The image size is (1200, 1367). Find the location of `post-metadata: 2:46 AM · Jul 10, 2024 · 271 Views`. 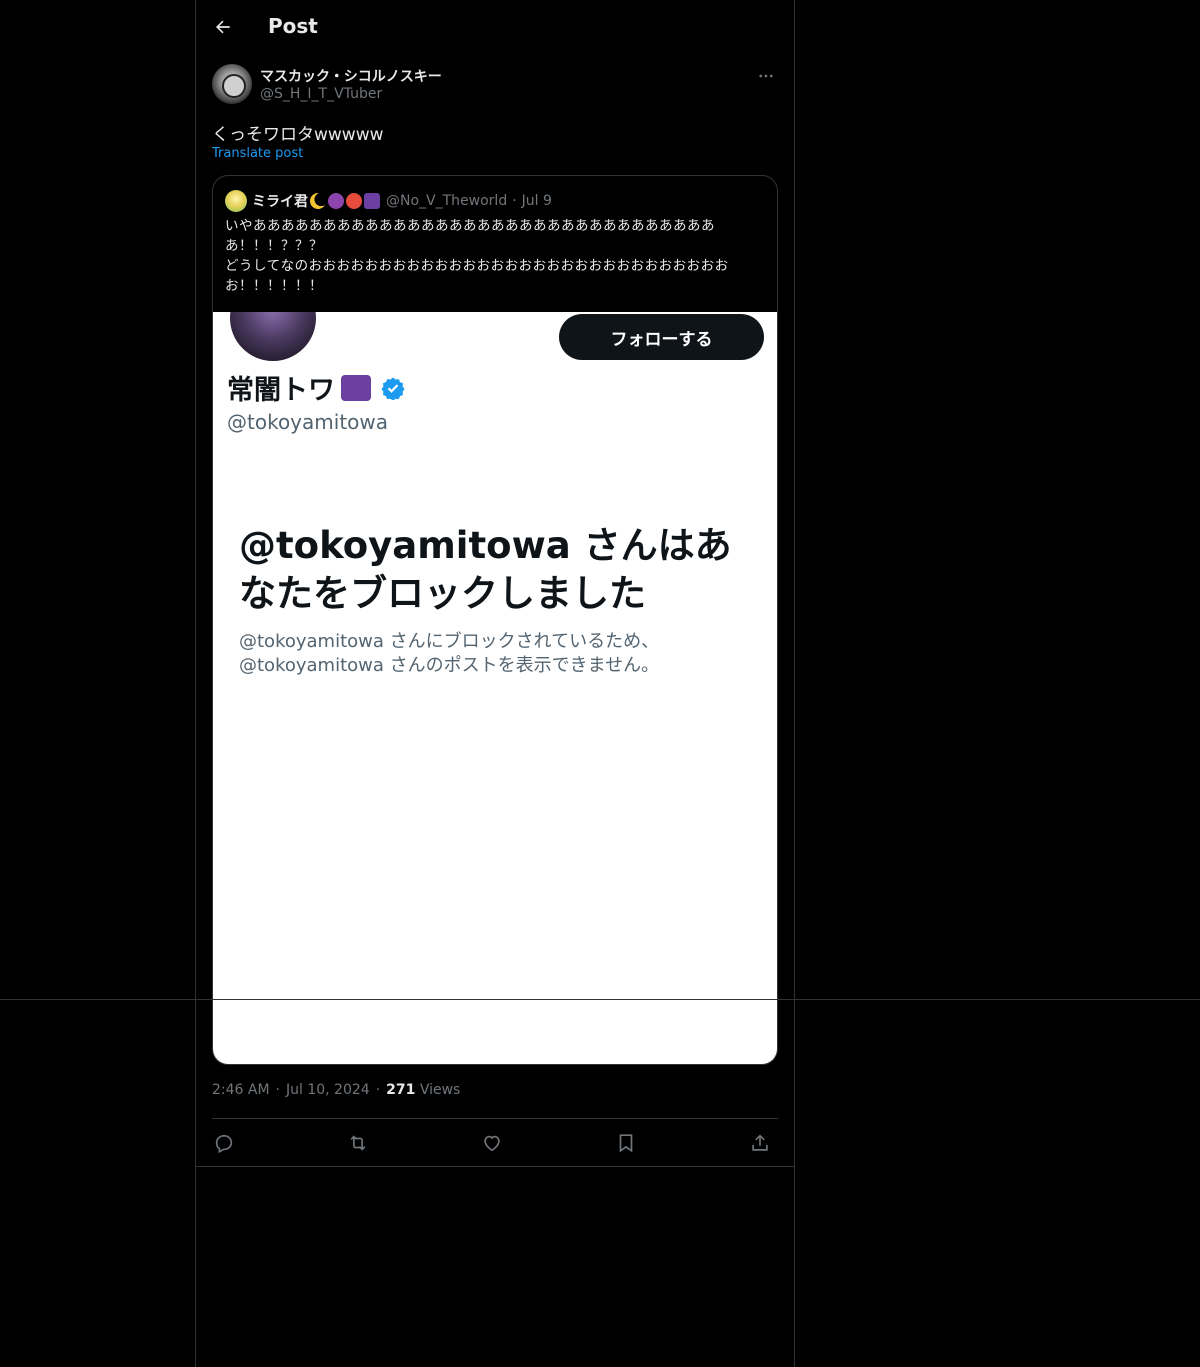

post-metadata: 2:46 AM · Jul 10, 2024 · 271 Views is located at coordinates (336, 1090).